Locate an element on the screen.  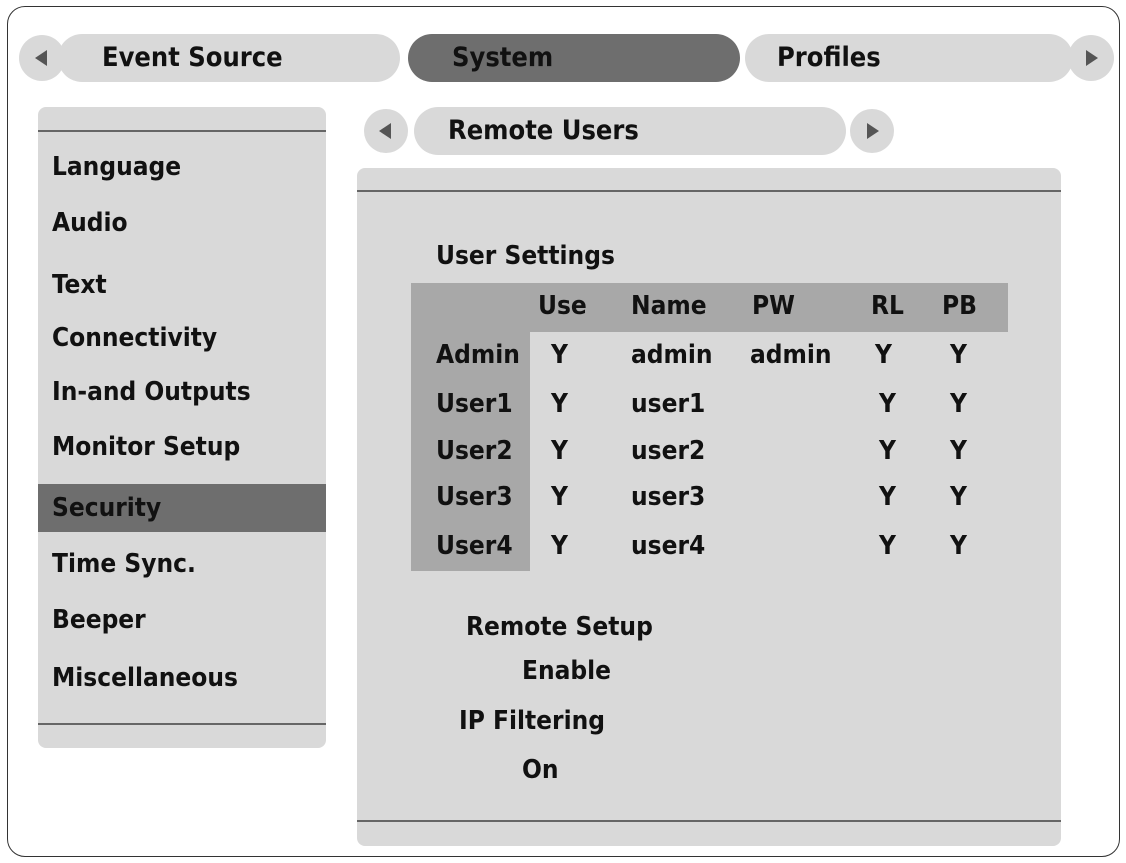
sidebar-item-label: Beeper is located at coordinates (99, 620).